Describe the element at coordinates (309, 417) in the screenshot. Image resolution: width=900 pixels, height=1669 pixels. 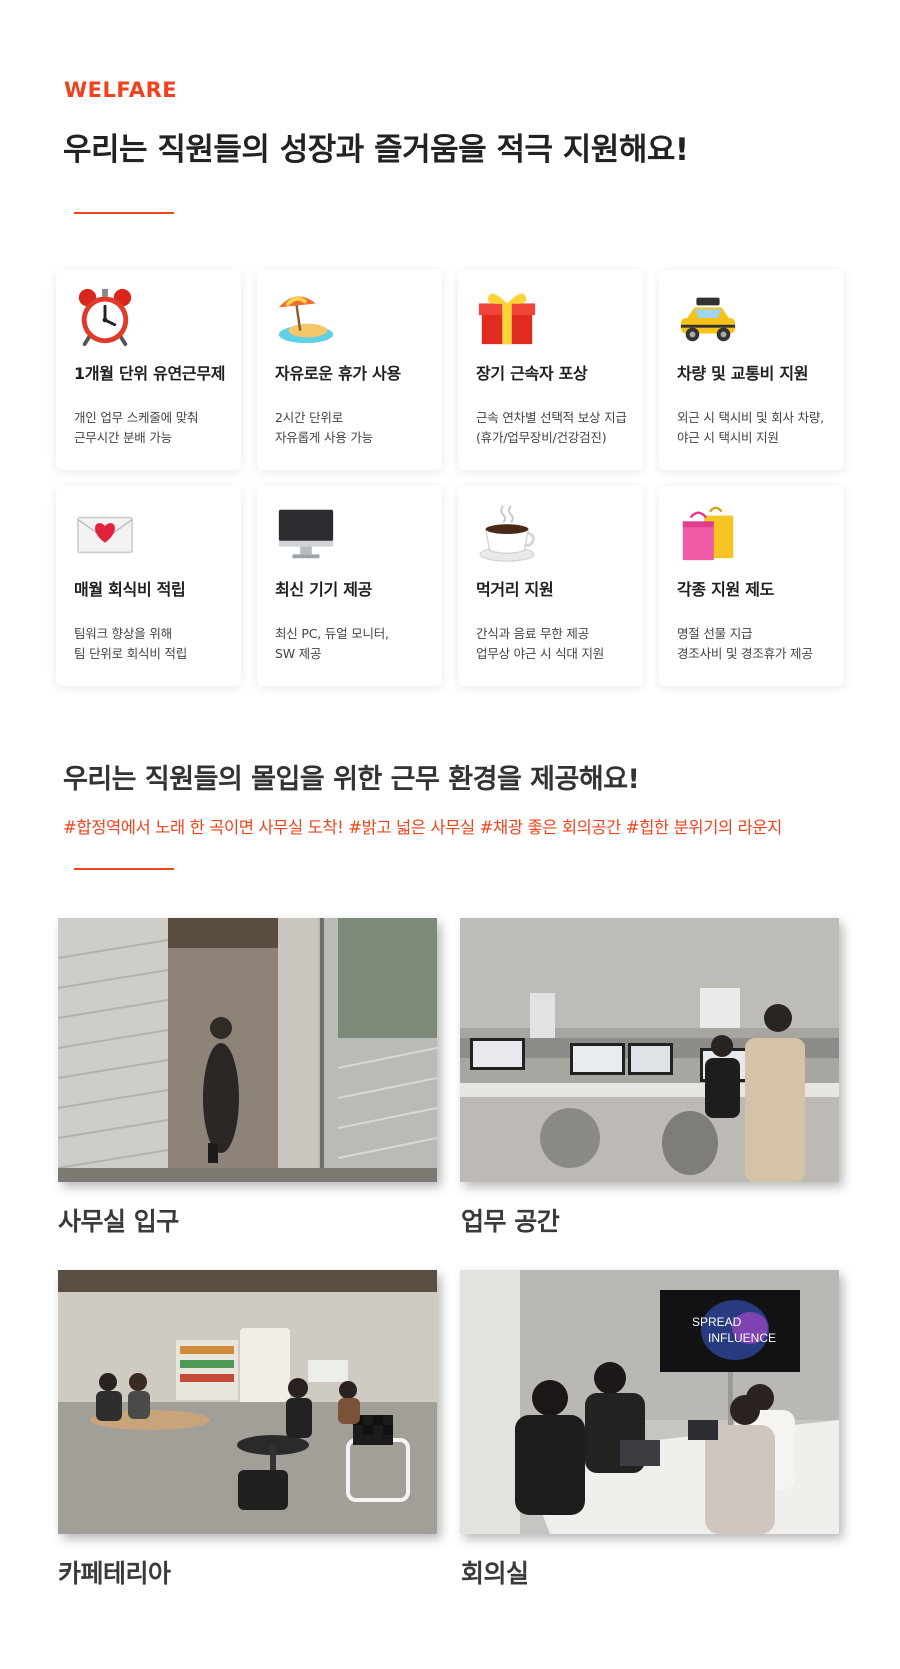
I see `benefit-desc-line: 2시간 단위로` at that location.